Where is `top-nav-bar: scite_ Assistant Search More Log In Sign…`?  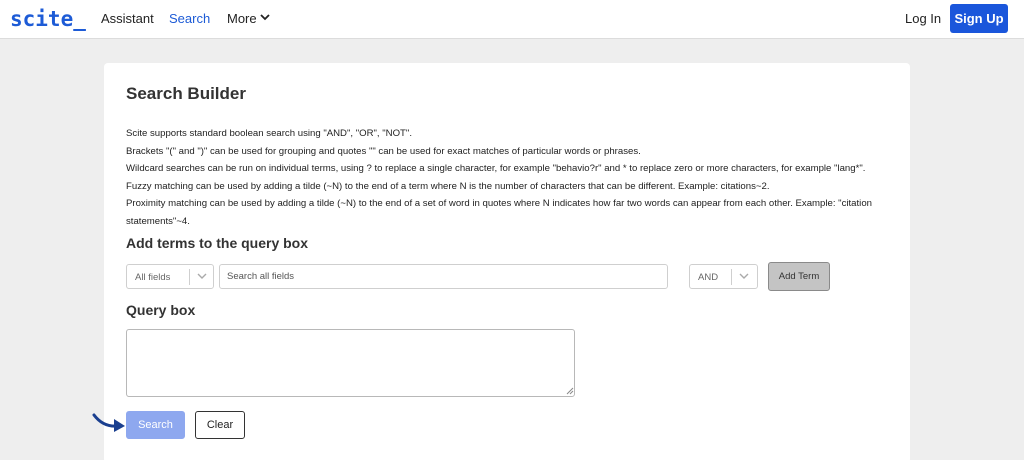
top-nav-bar: scite_ Assistant Search More Log In Sign… is located at coordinates (512, 19).